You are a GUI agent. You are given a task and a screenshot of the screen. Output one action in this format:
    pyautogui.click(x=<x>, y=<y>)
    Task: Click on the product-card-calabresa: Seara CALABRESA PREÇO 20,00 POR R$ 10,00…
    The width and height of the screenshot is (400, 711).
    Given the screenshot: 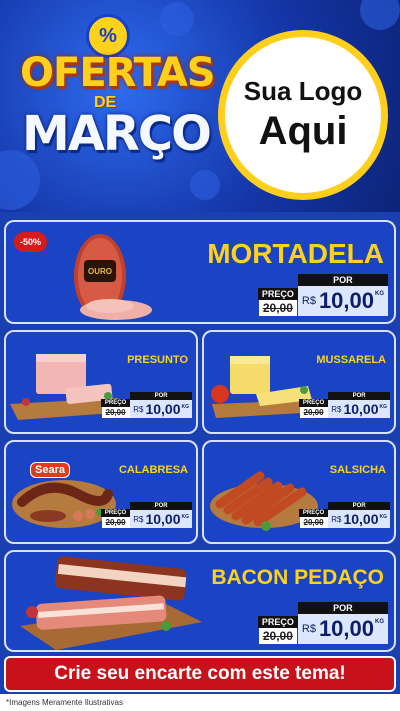 What is the action you would take?
    pyautogui.click(x=101, y=492)
    